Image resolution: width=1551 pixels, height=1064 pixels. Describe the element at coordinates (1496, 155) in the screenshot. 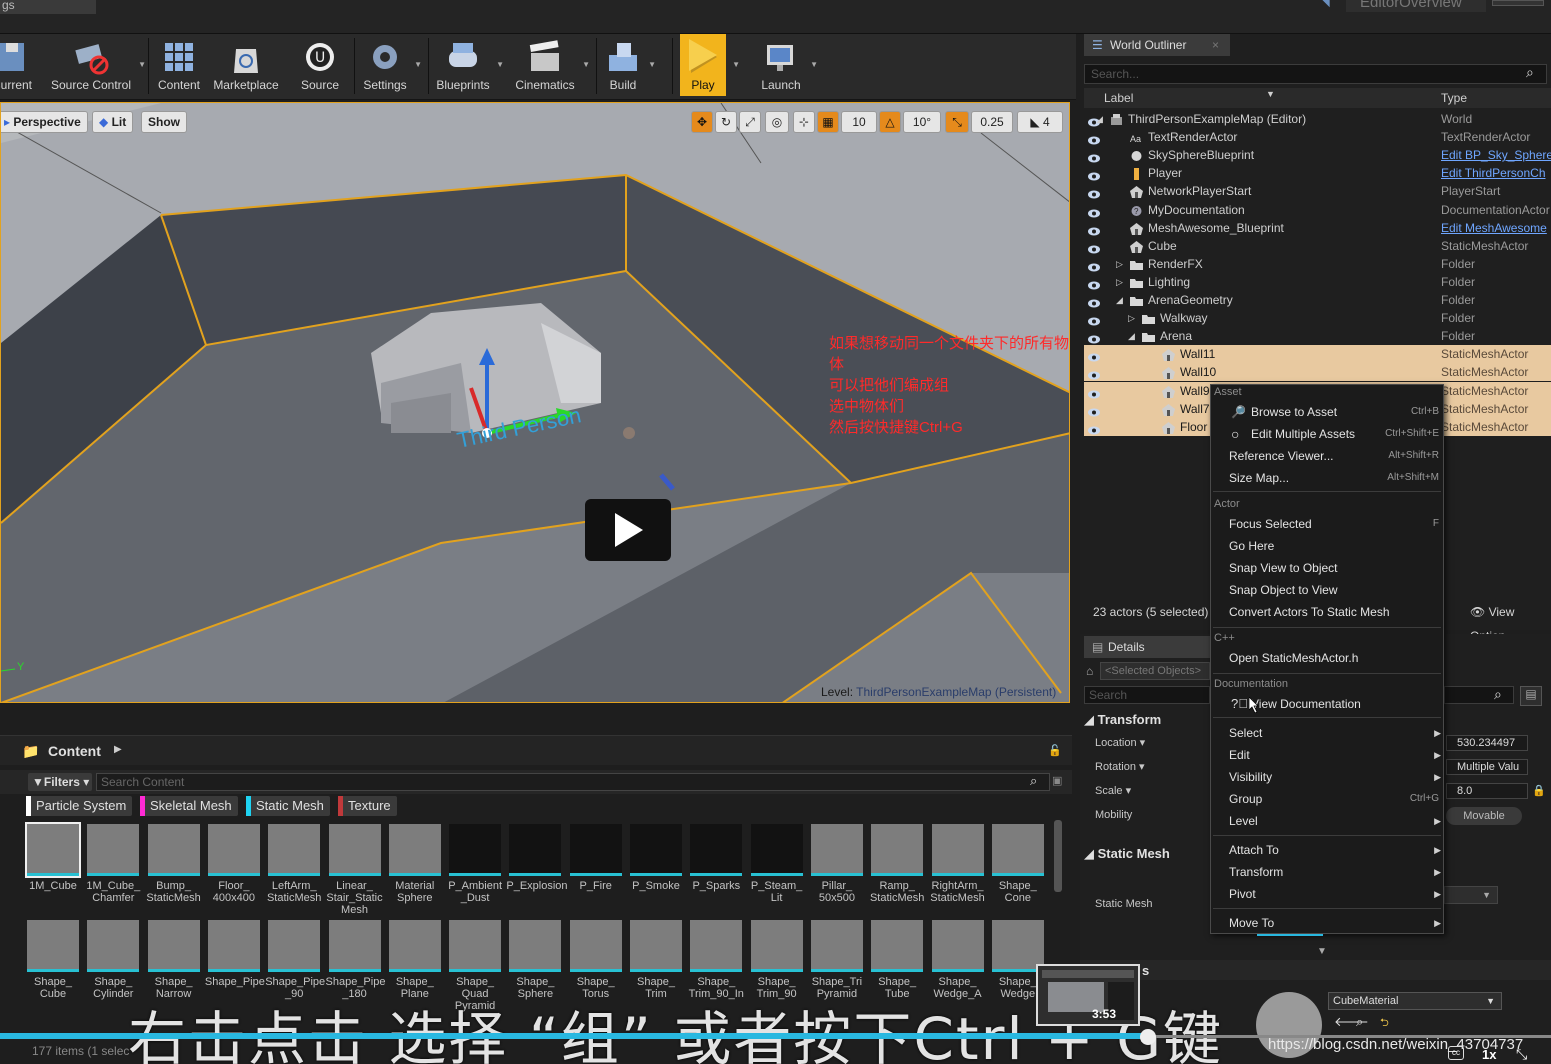

I see `outliner-type-link: Edit BP_Sky_Sphere` at that location.